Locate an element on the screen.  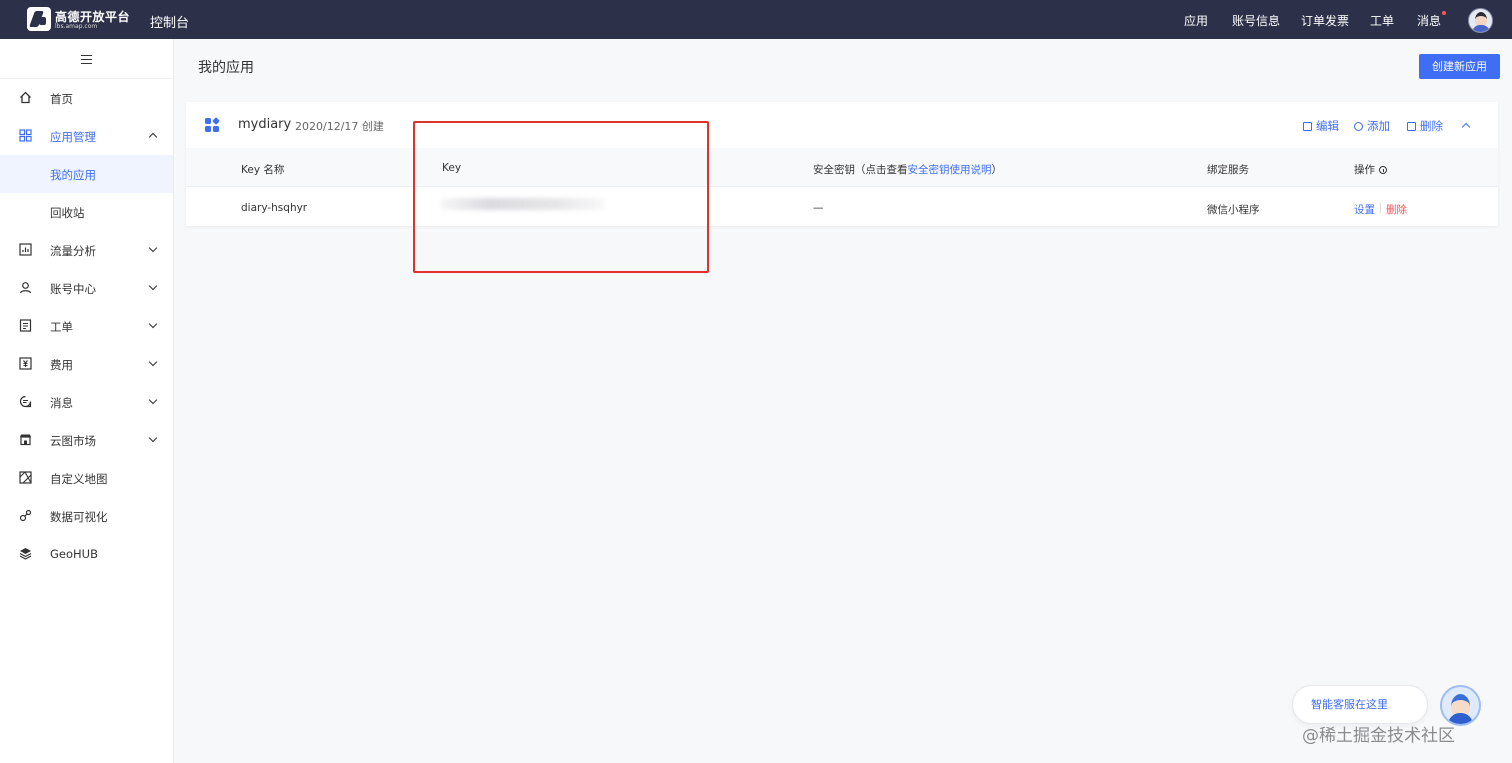
secret-header-suffix: ） is located at coordinates (997, 170).